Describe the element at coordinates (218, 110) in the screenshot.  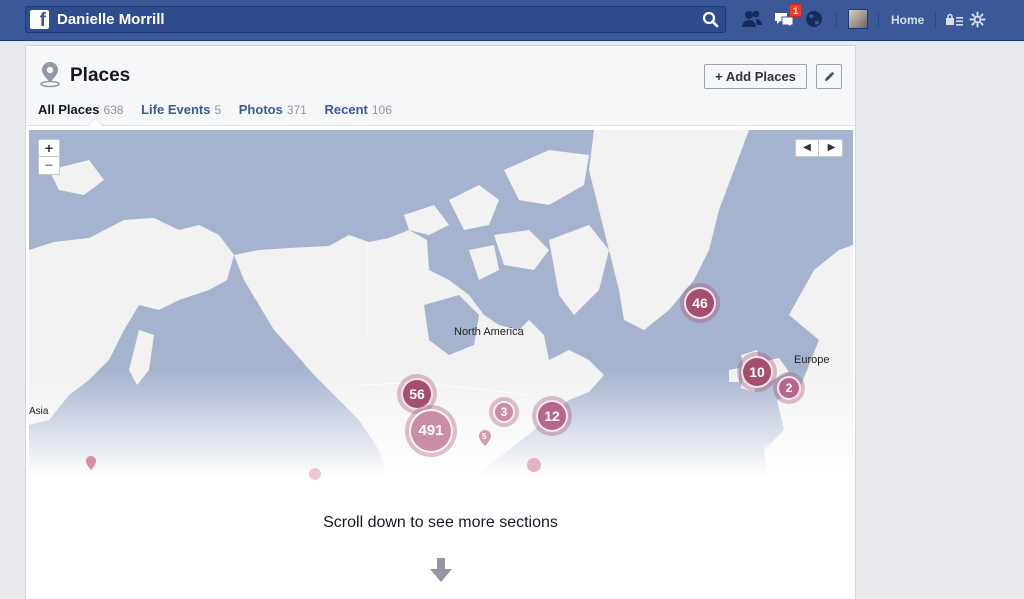
I see `tab-count: 5` at that location.